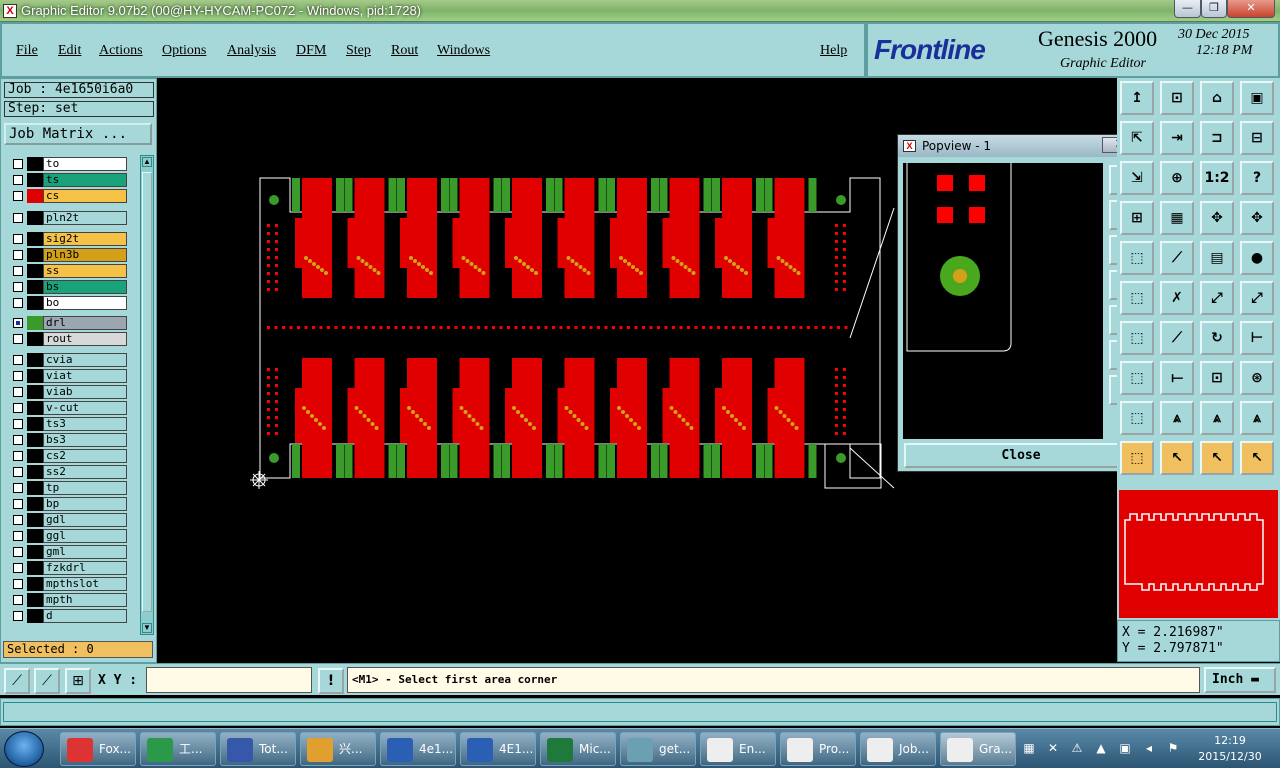 The width and height of the screenshot is (1280, 768). I want to click on tool-button-19: ▤, so click(1217, 258).